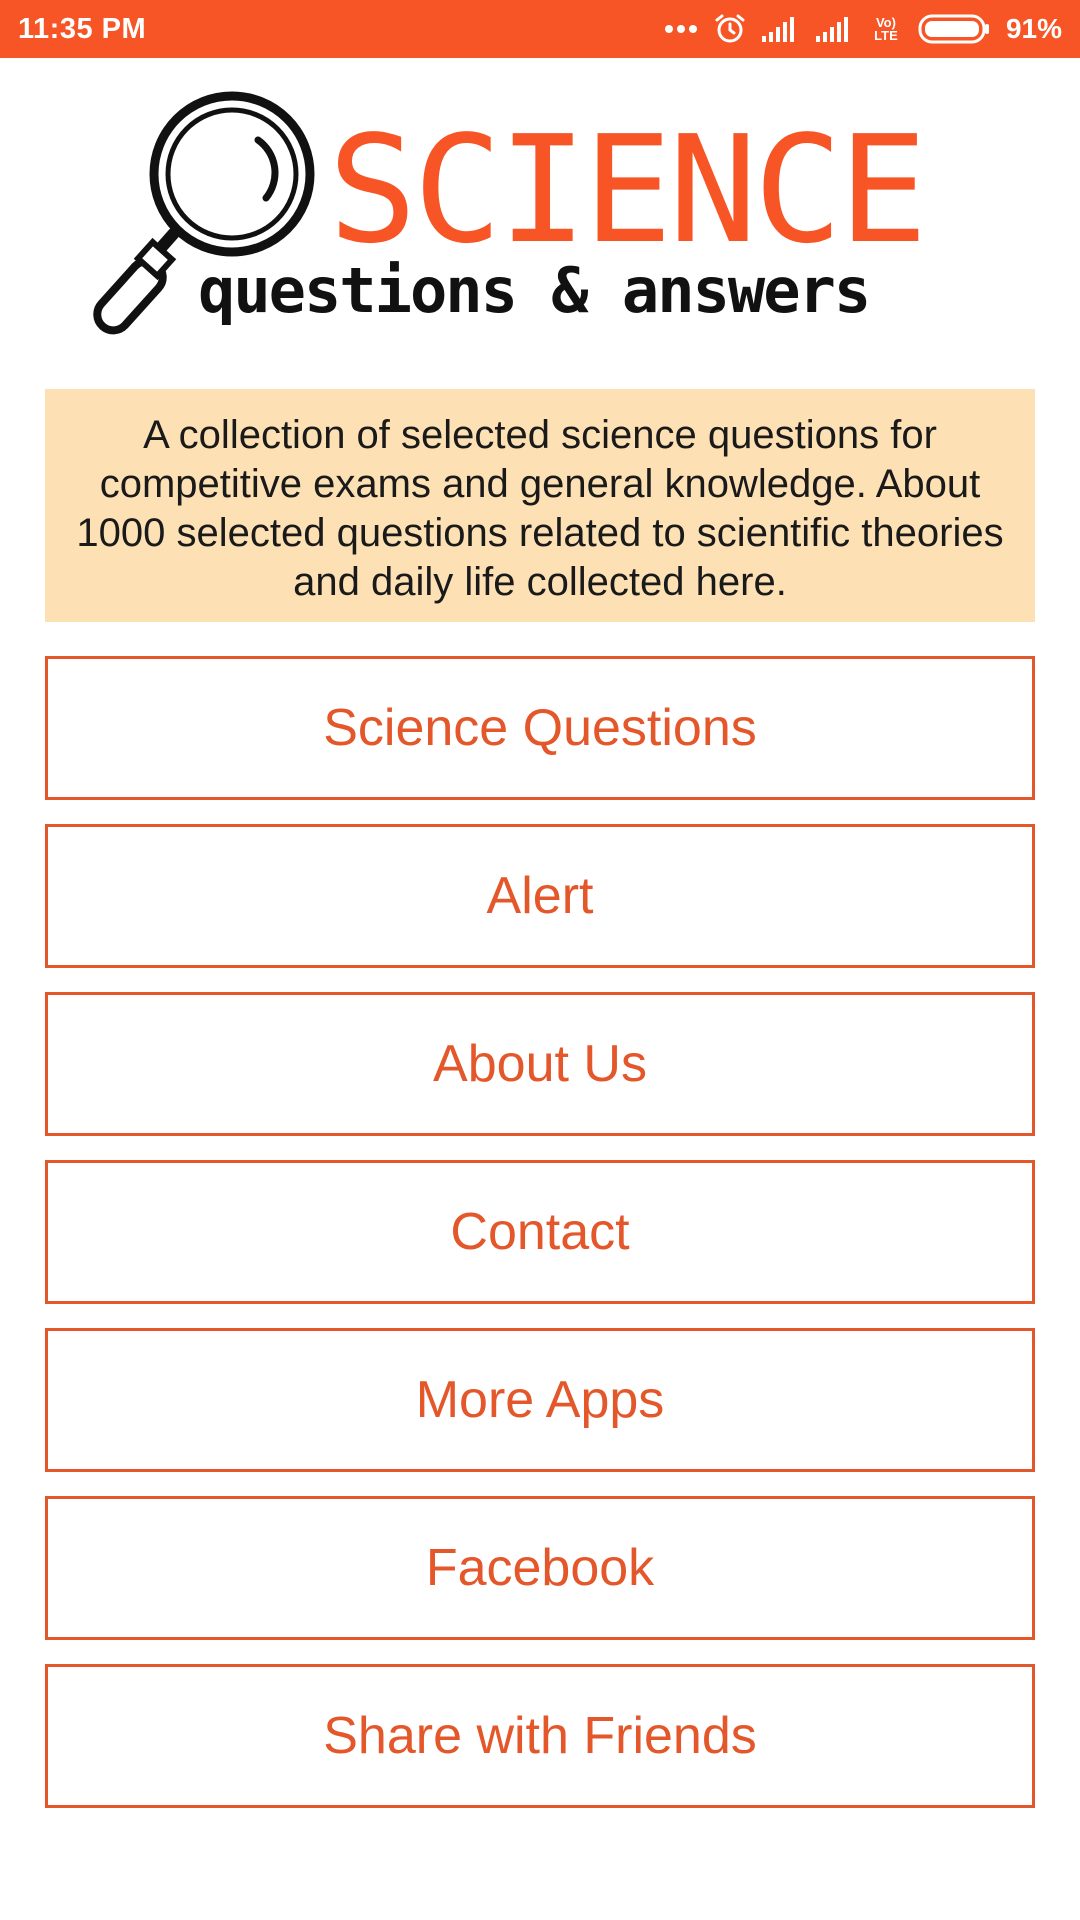  Describe the element at coordinates (540, 1568) in the screenshot. I see `facebook-button: Facebook` at that location.